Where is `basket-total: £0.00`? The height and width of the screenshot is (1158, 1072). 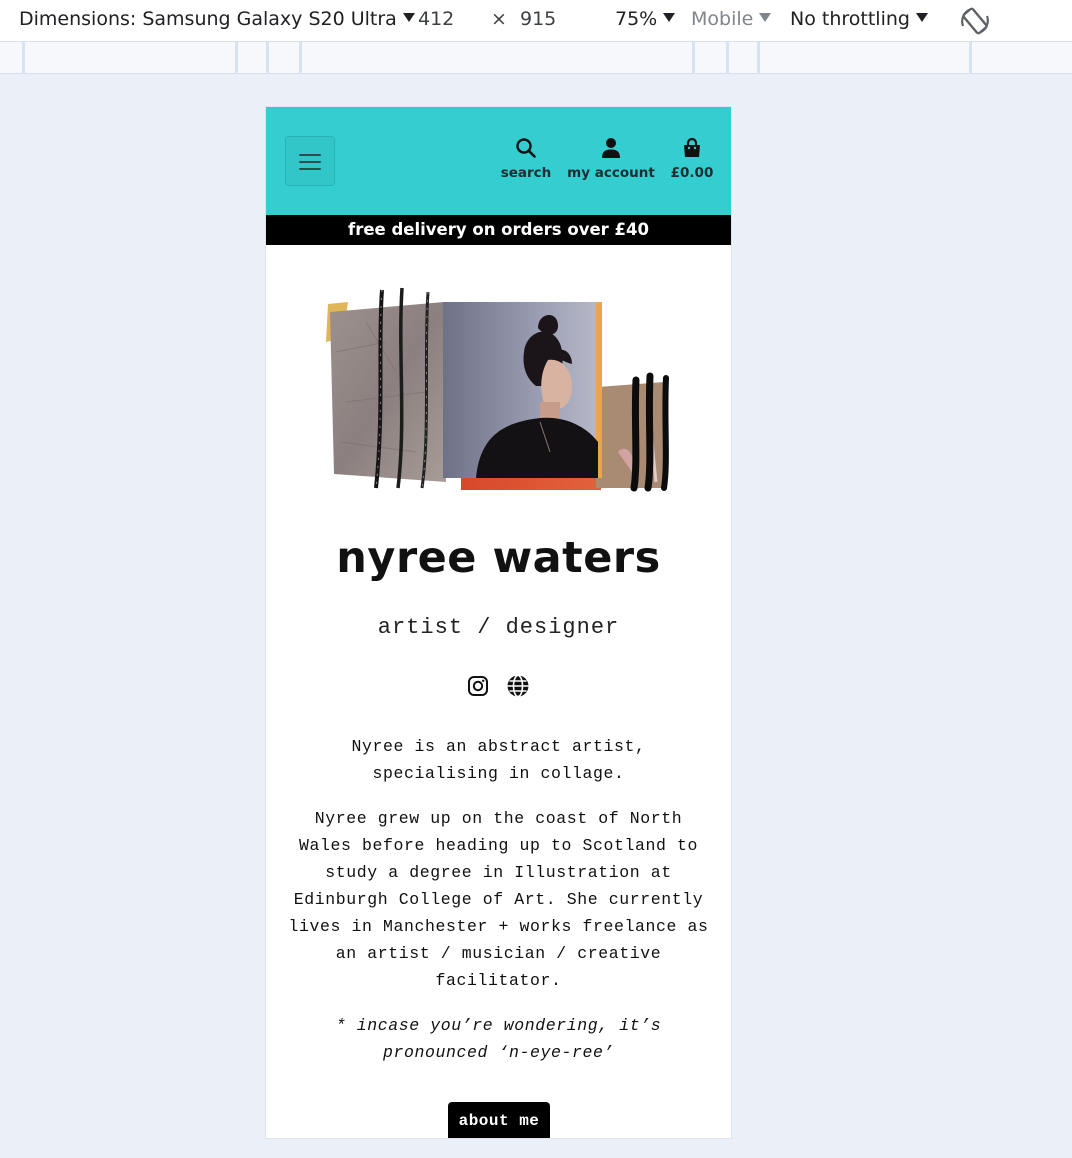
basket-total: £0.00 is located at coordinates (692, 173).